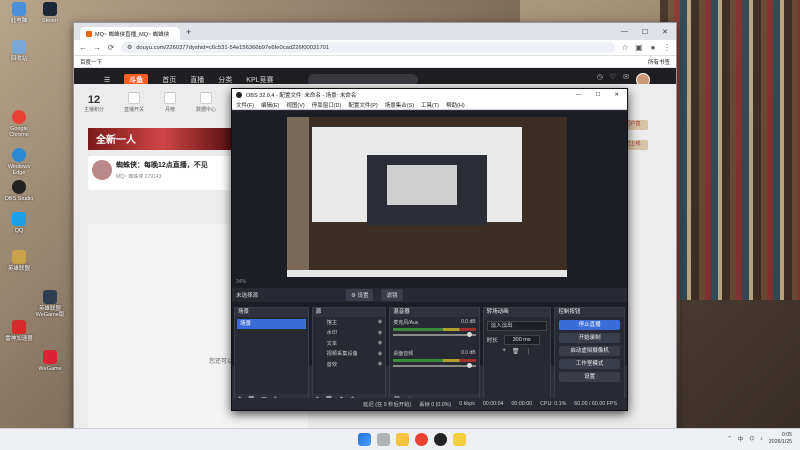 This screenshot has height=450, width=800. I want to click on stat-data-center: 数据中心, so click(206, 102).